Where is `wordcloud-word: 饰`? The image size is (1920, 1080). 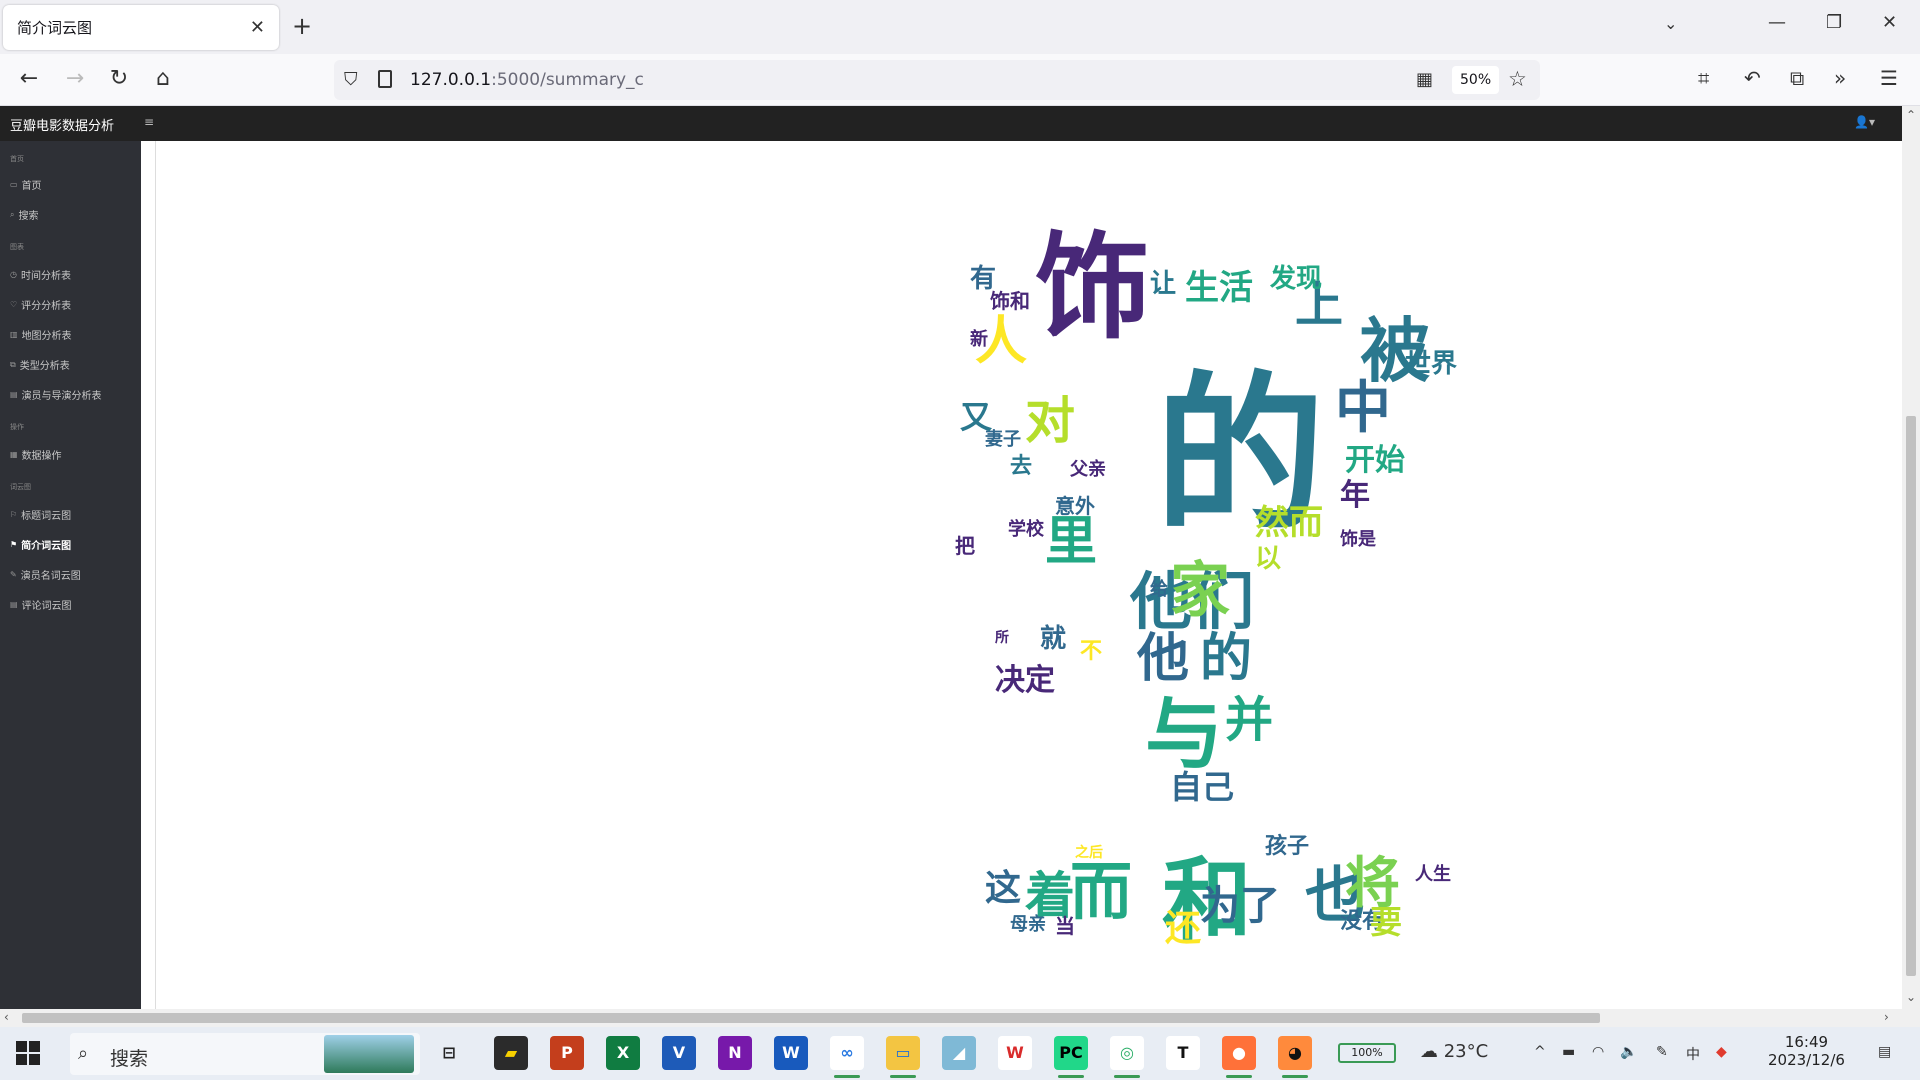 wordcloud-word: 饰 is located at coordinates (1093, 288).